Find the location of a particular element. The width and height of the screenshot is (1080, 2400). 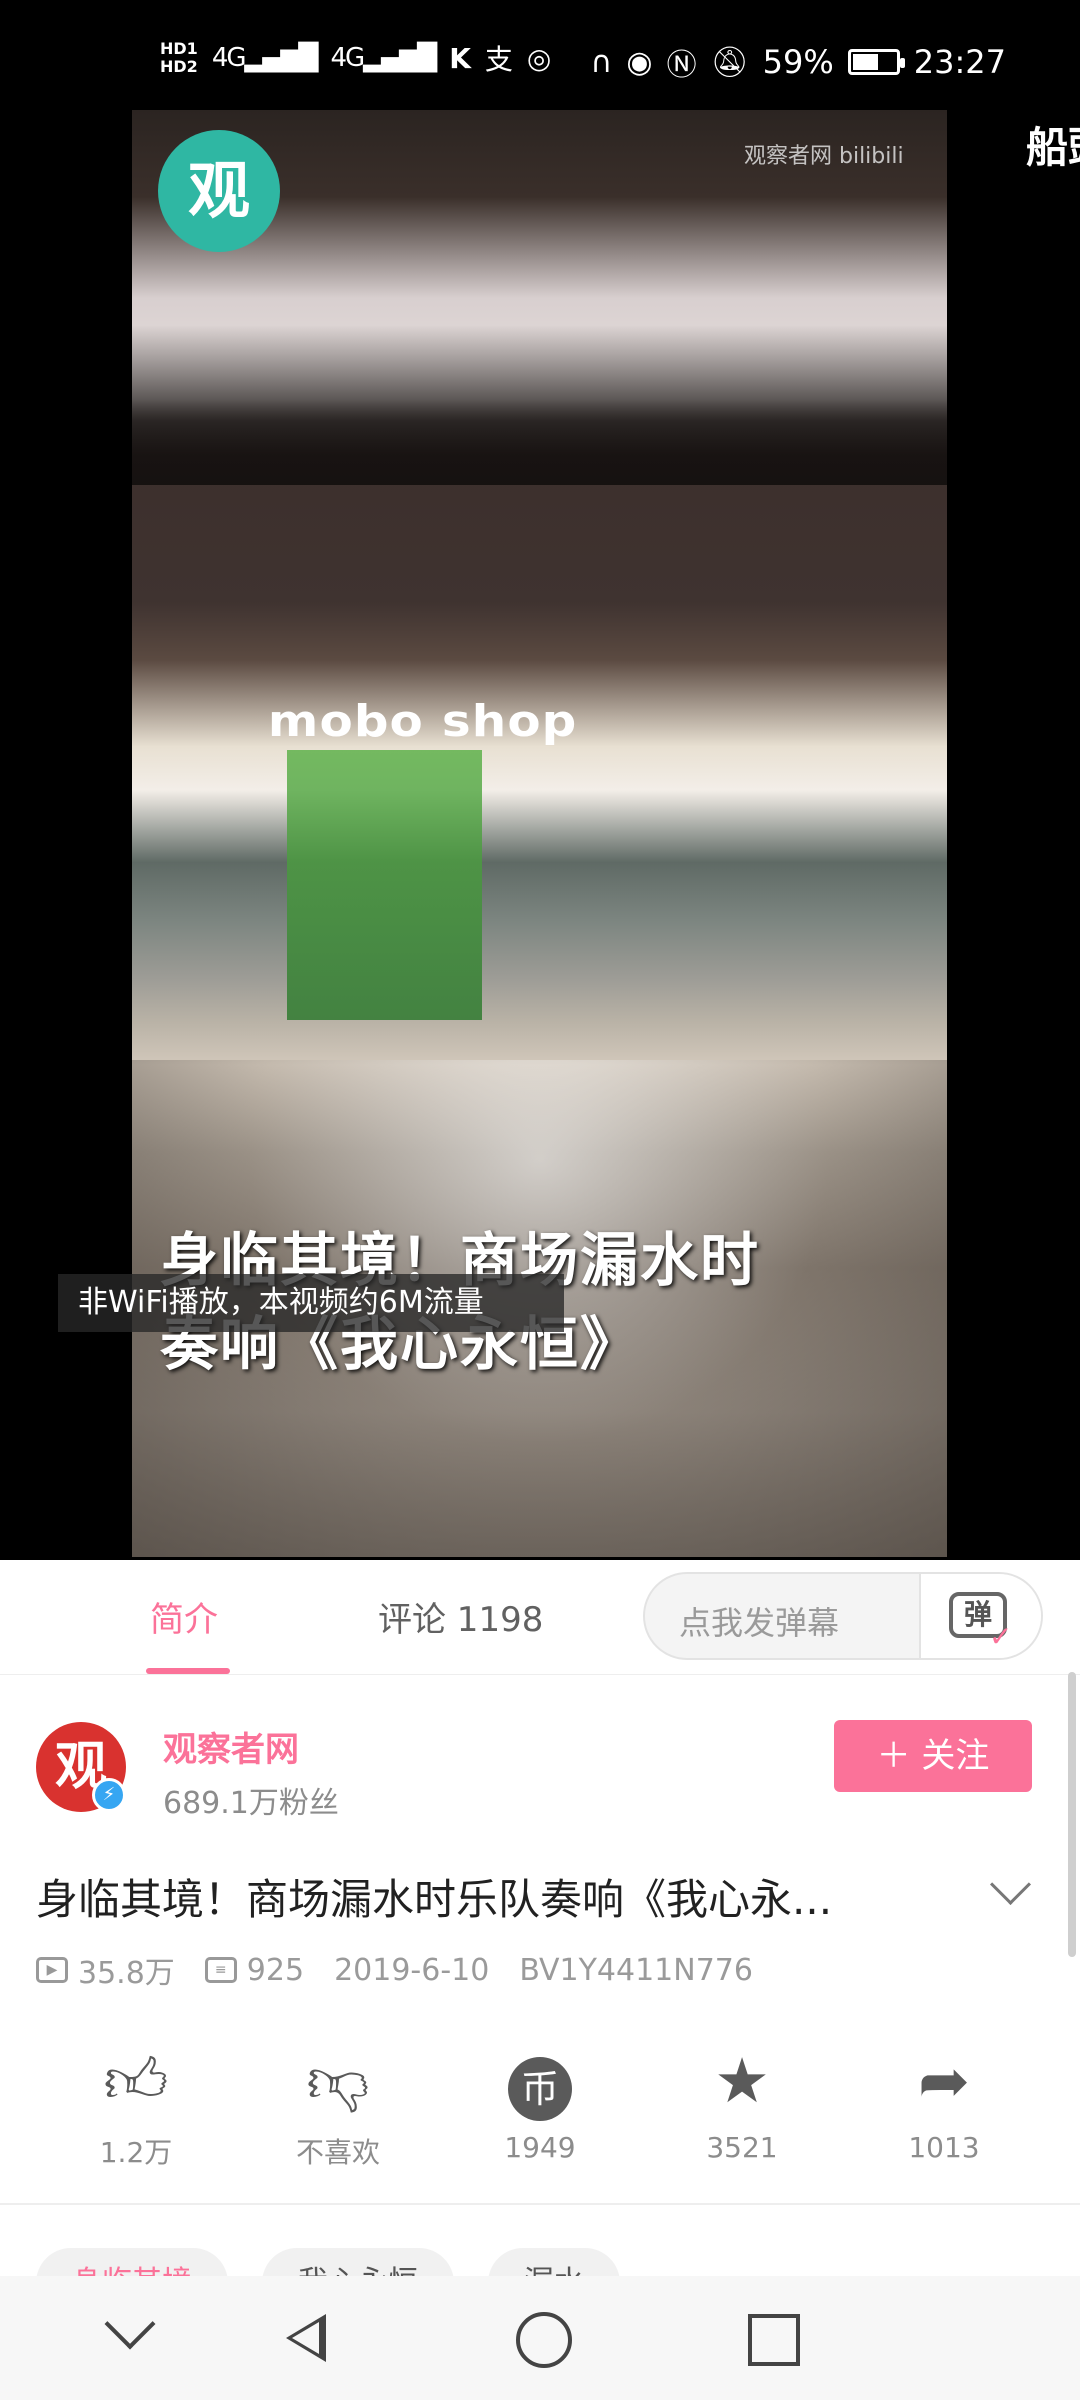

views-count: 35.8万 is located at coordinates (126, 1973).